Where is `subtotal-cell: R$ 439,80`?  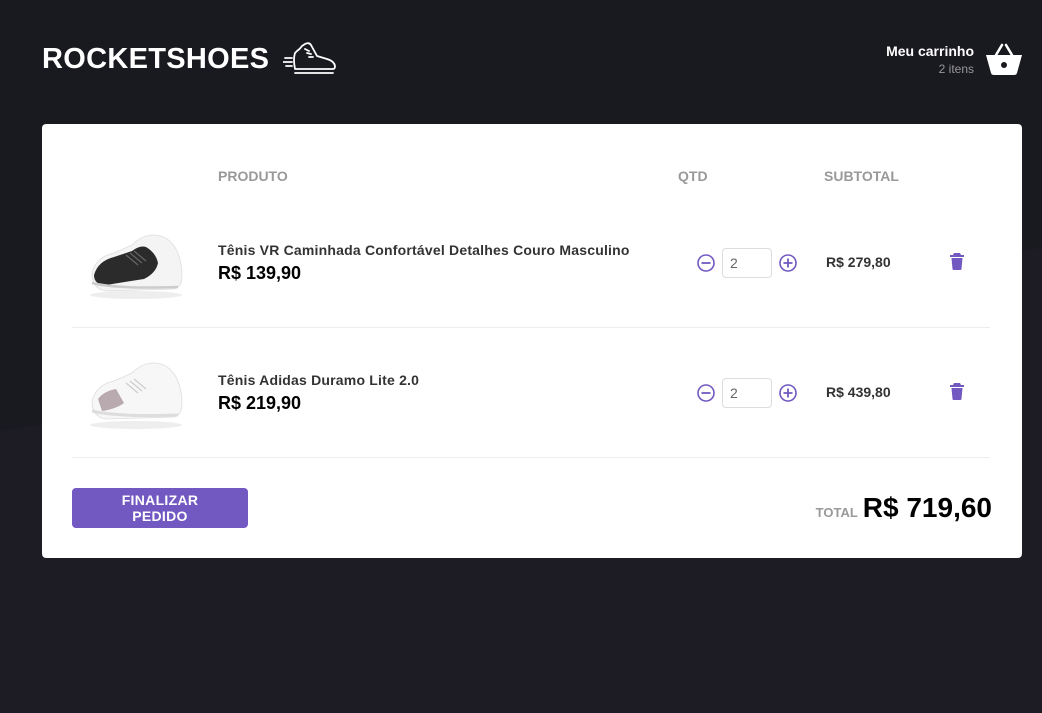
subtotal-cell: R$ 439,80 is located at coordinates (877, 393).